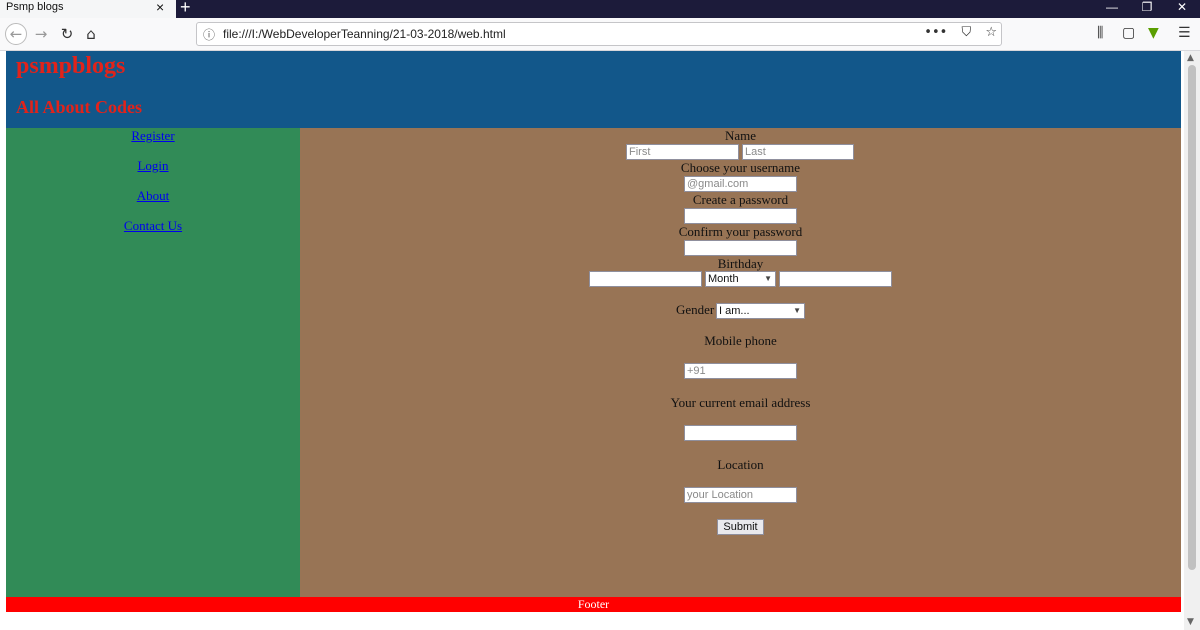  What do you see at coordinates (1190, 622) in the screenshot?
I see `scroll-down-icon: ▼` at bounding box center [1190, 622].